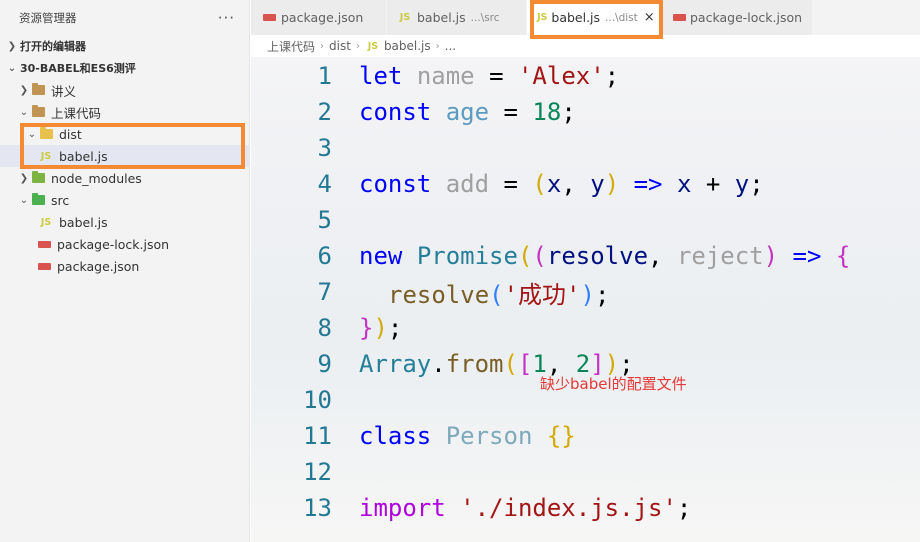 The width and height of the screenshot is (920, 542). Describe the element at coordinates (324, 328) in the screenshot. I see `line-number: 8` at that location.